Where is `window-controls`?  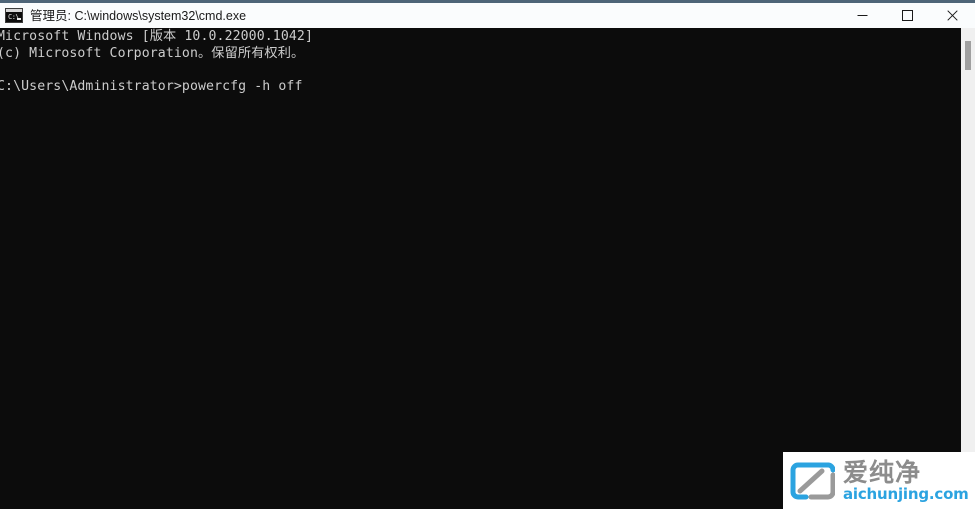
window-controls is located at coordinates (907, 15).